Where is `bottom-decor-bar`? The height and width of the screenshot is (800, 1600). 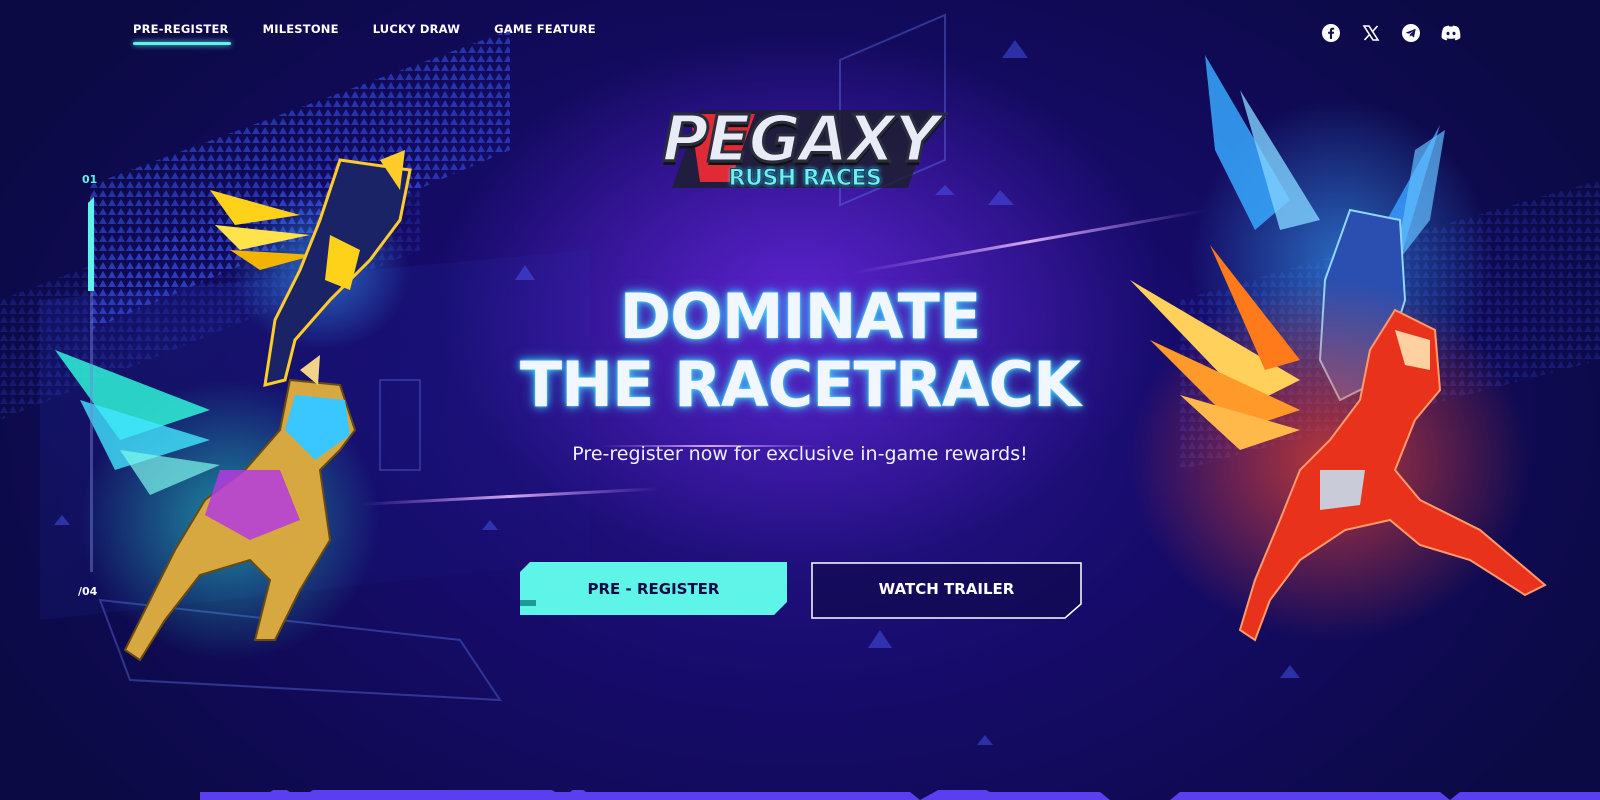 bottom-decor-bar is located at coordinates (900, 795).